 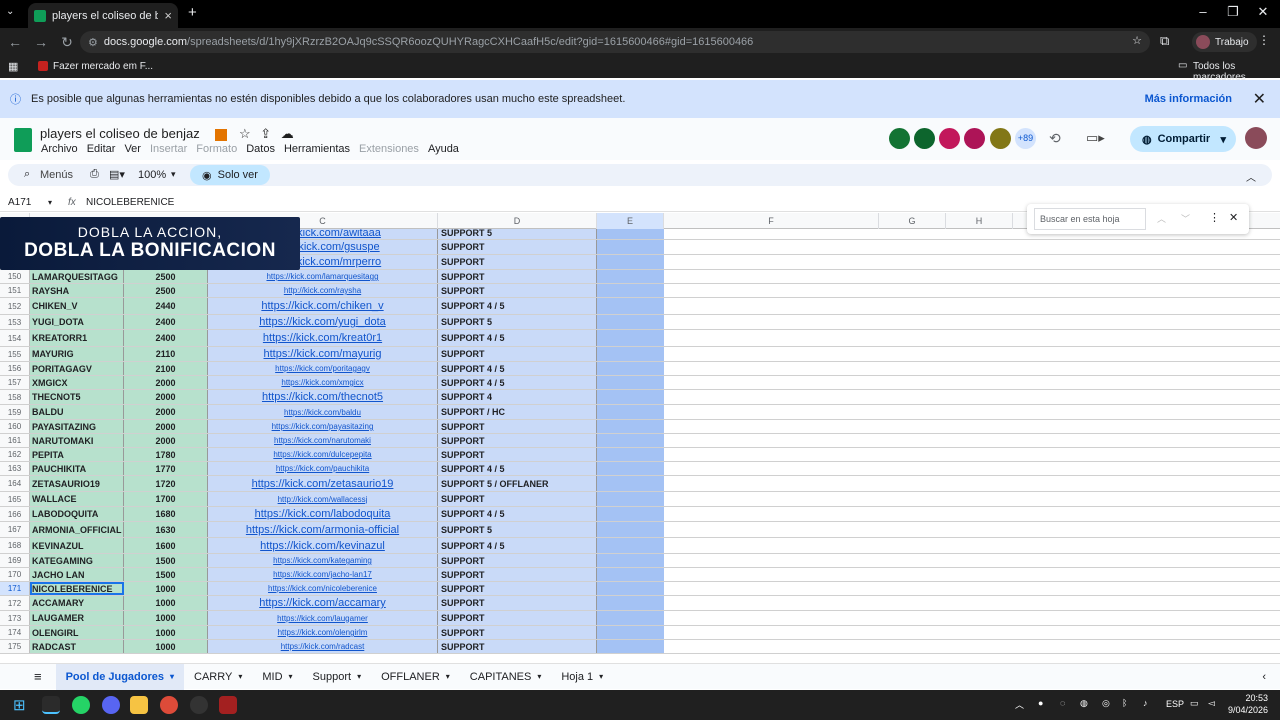 What do you see at coordinates (132, 149) in the screenshot?
I see `menu-ver: Ver` at bounding box center [132, 149].